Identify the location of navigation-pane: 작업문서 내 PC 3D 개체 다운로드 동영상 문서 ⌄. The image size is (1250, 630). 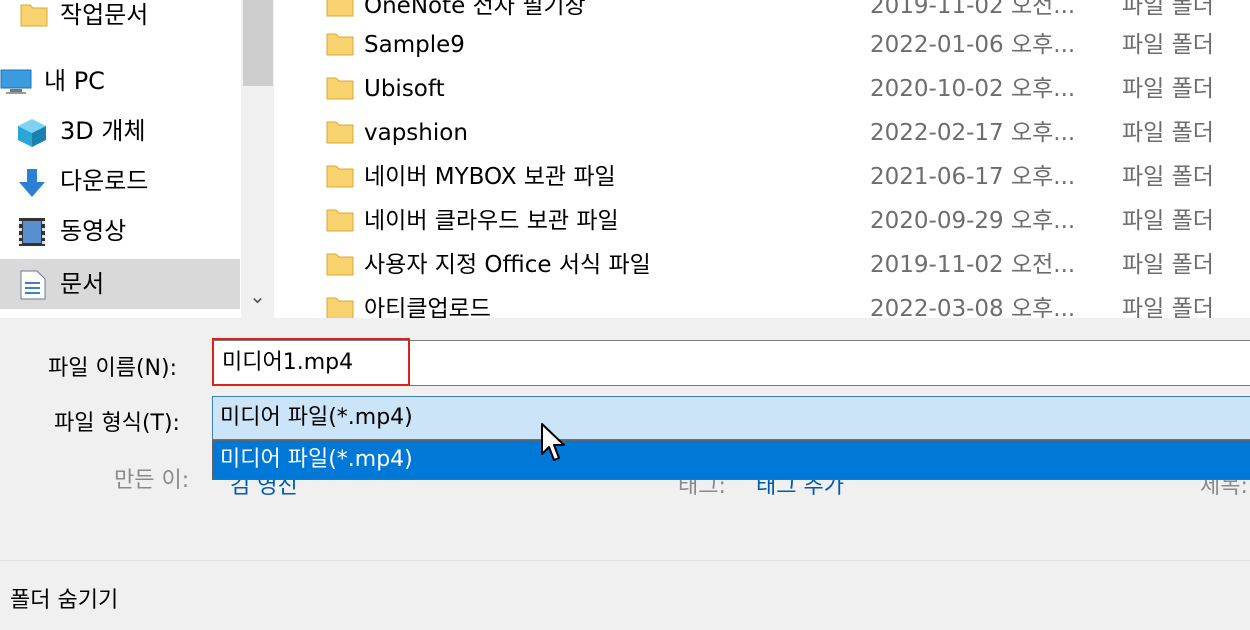
(137, 159).